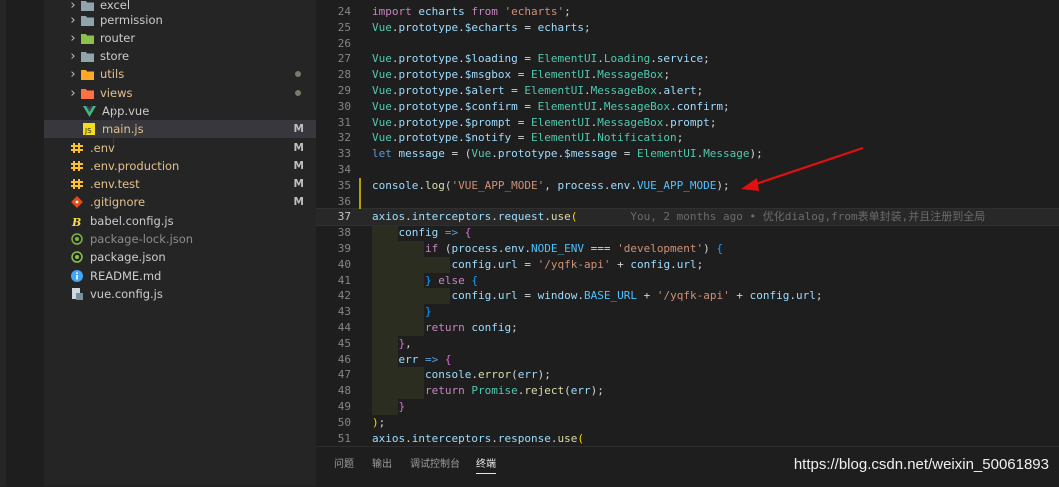 The height and width of the screenshot is (487, 1059). Describe the element at coordinates (116, 93) in the screenshot. I see `tree-item-label: views` at that location.